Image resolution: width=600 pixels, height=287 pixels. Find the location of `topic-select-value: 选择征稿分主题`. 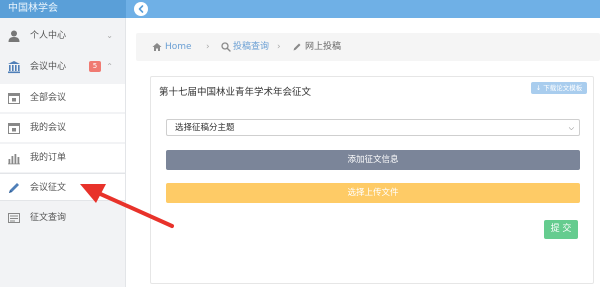

topic-select-value: 选择征稿分主题 is located at coordinates (205, 128).